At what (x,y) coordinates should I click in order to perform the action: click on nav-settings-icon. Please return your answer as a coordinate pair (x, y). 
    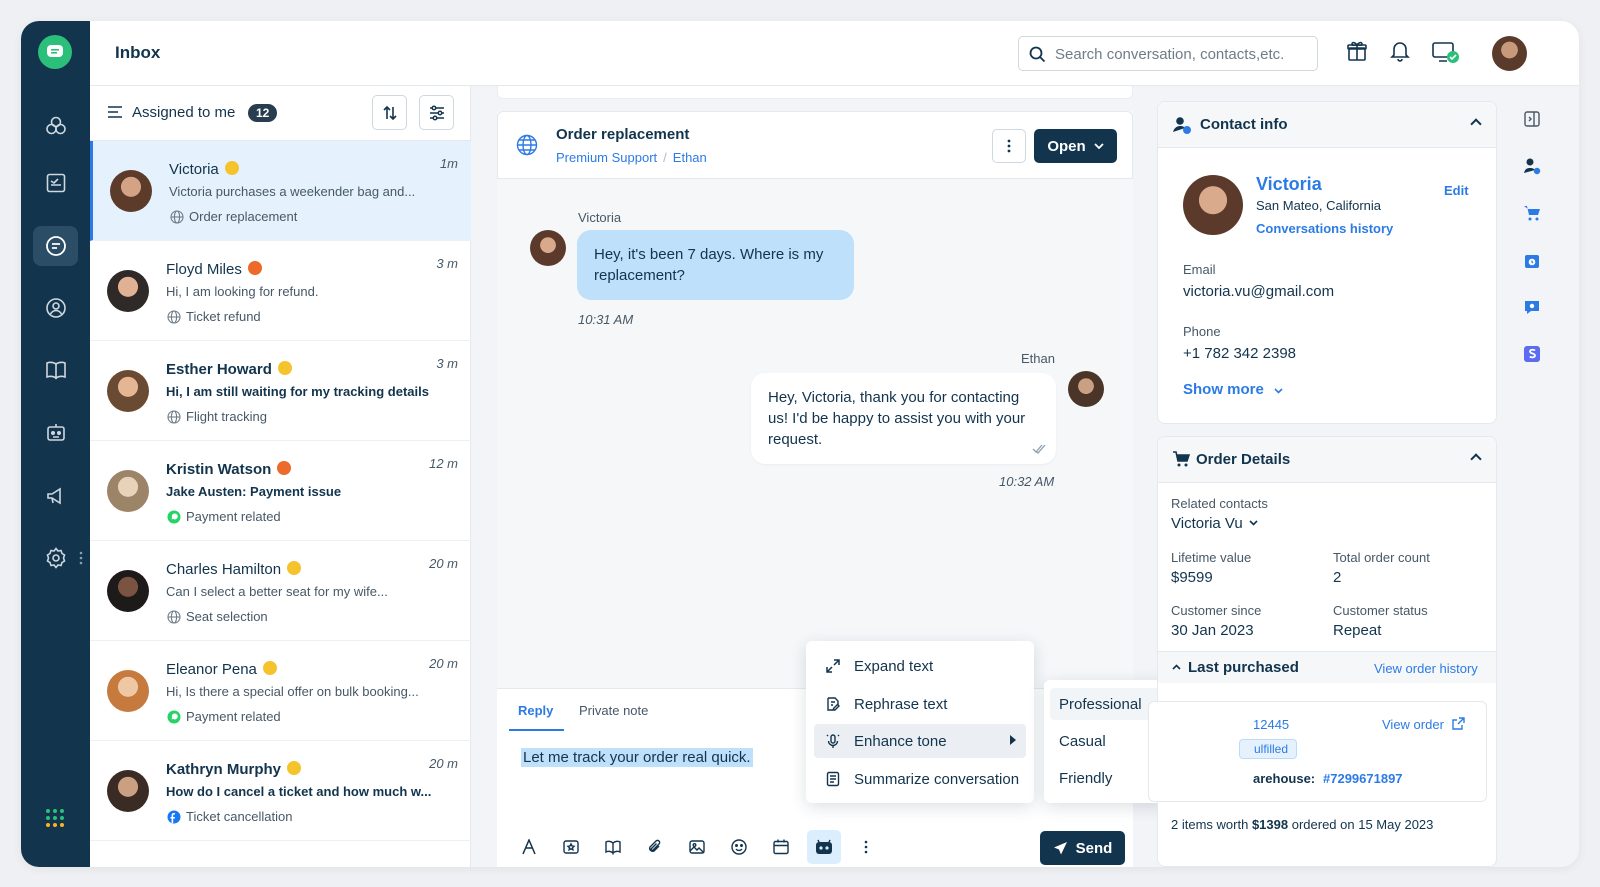
    Looking at the image, I should click on (55, 558).